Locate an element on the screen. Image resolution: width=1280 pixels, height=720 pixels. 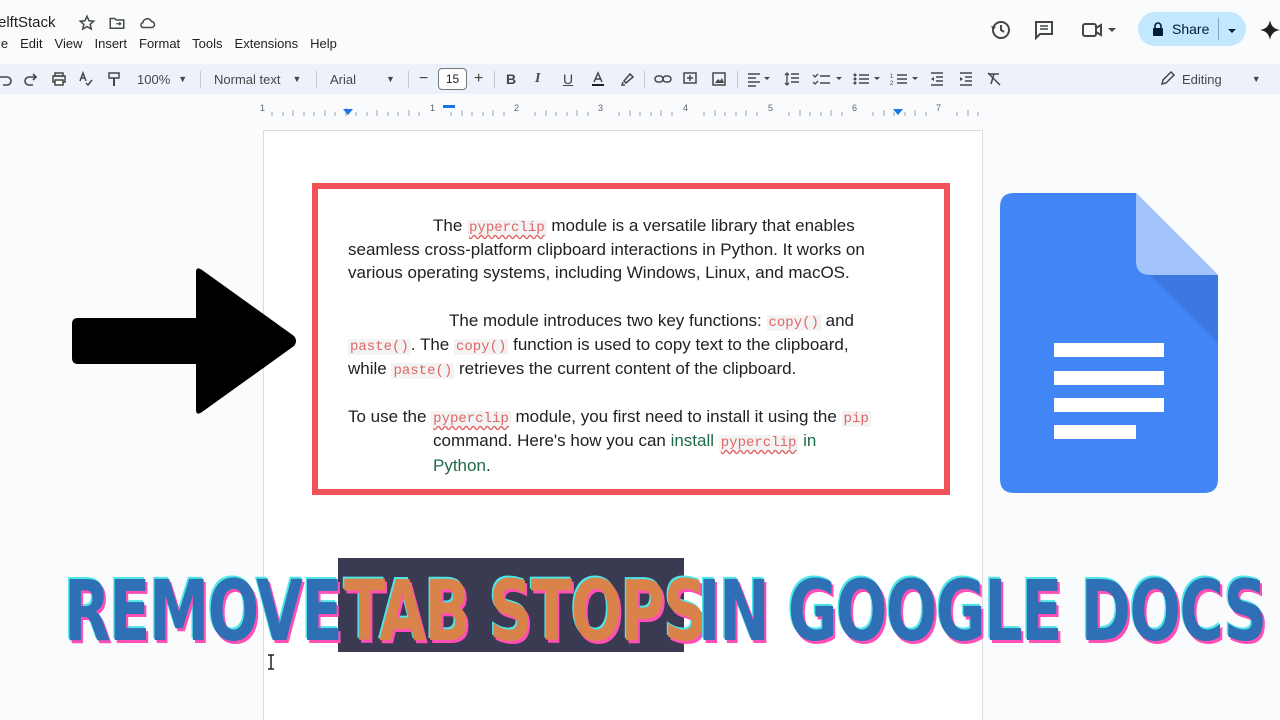
redo-icon is located at coordinates (31, 79).